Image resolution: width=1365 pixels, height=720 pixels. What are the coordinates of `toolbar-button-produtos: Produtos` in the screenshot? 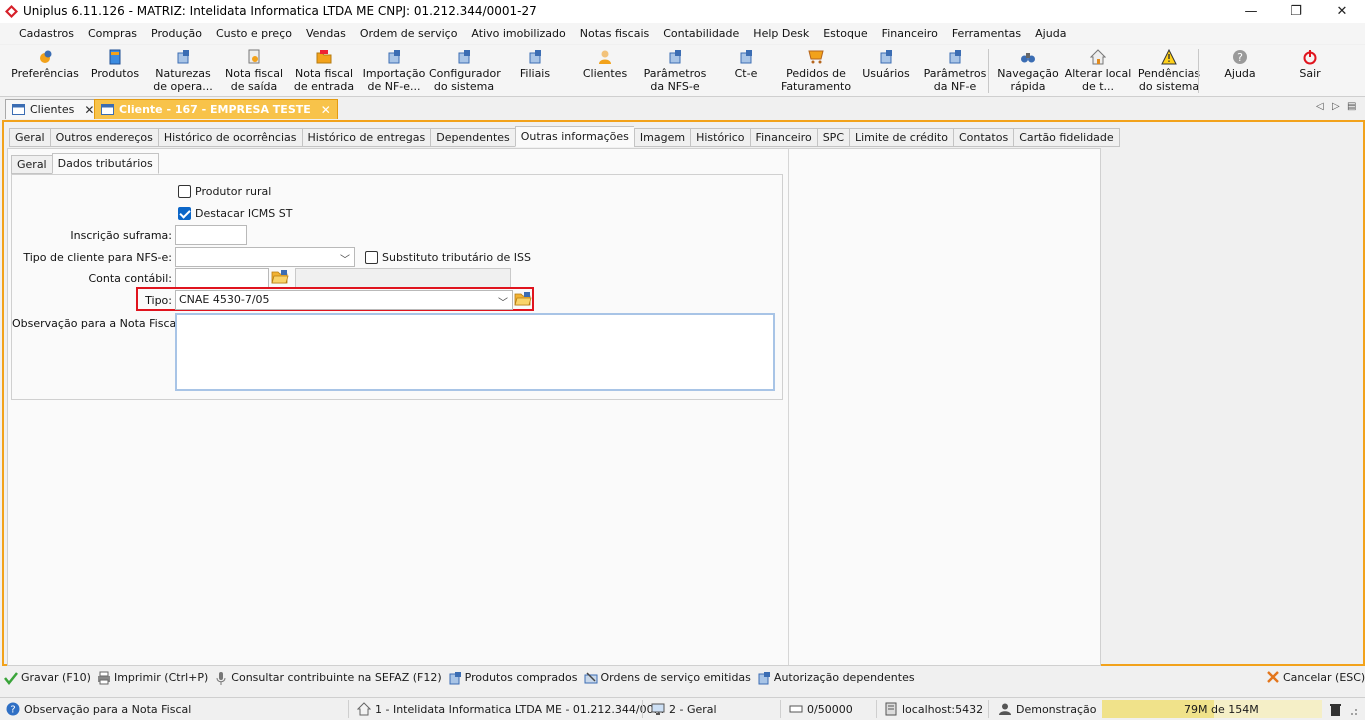 It's located at (115, 71).